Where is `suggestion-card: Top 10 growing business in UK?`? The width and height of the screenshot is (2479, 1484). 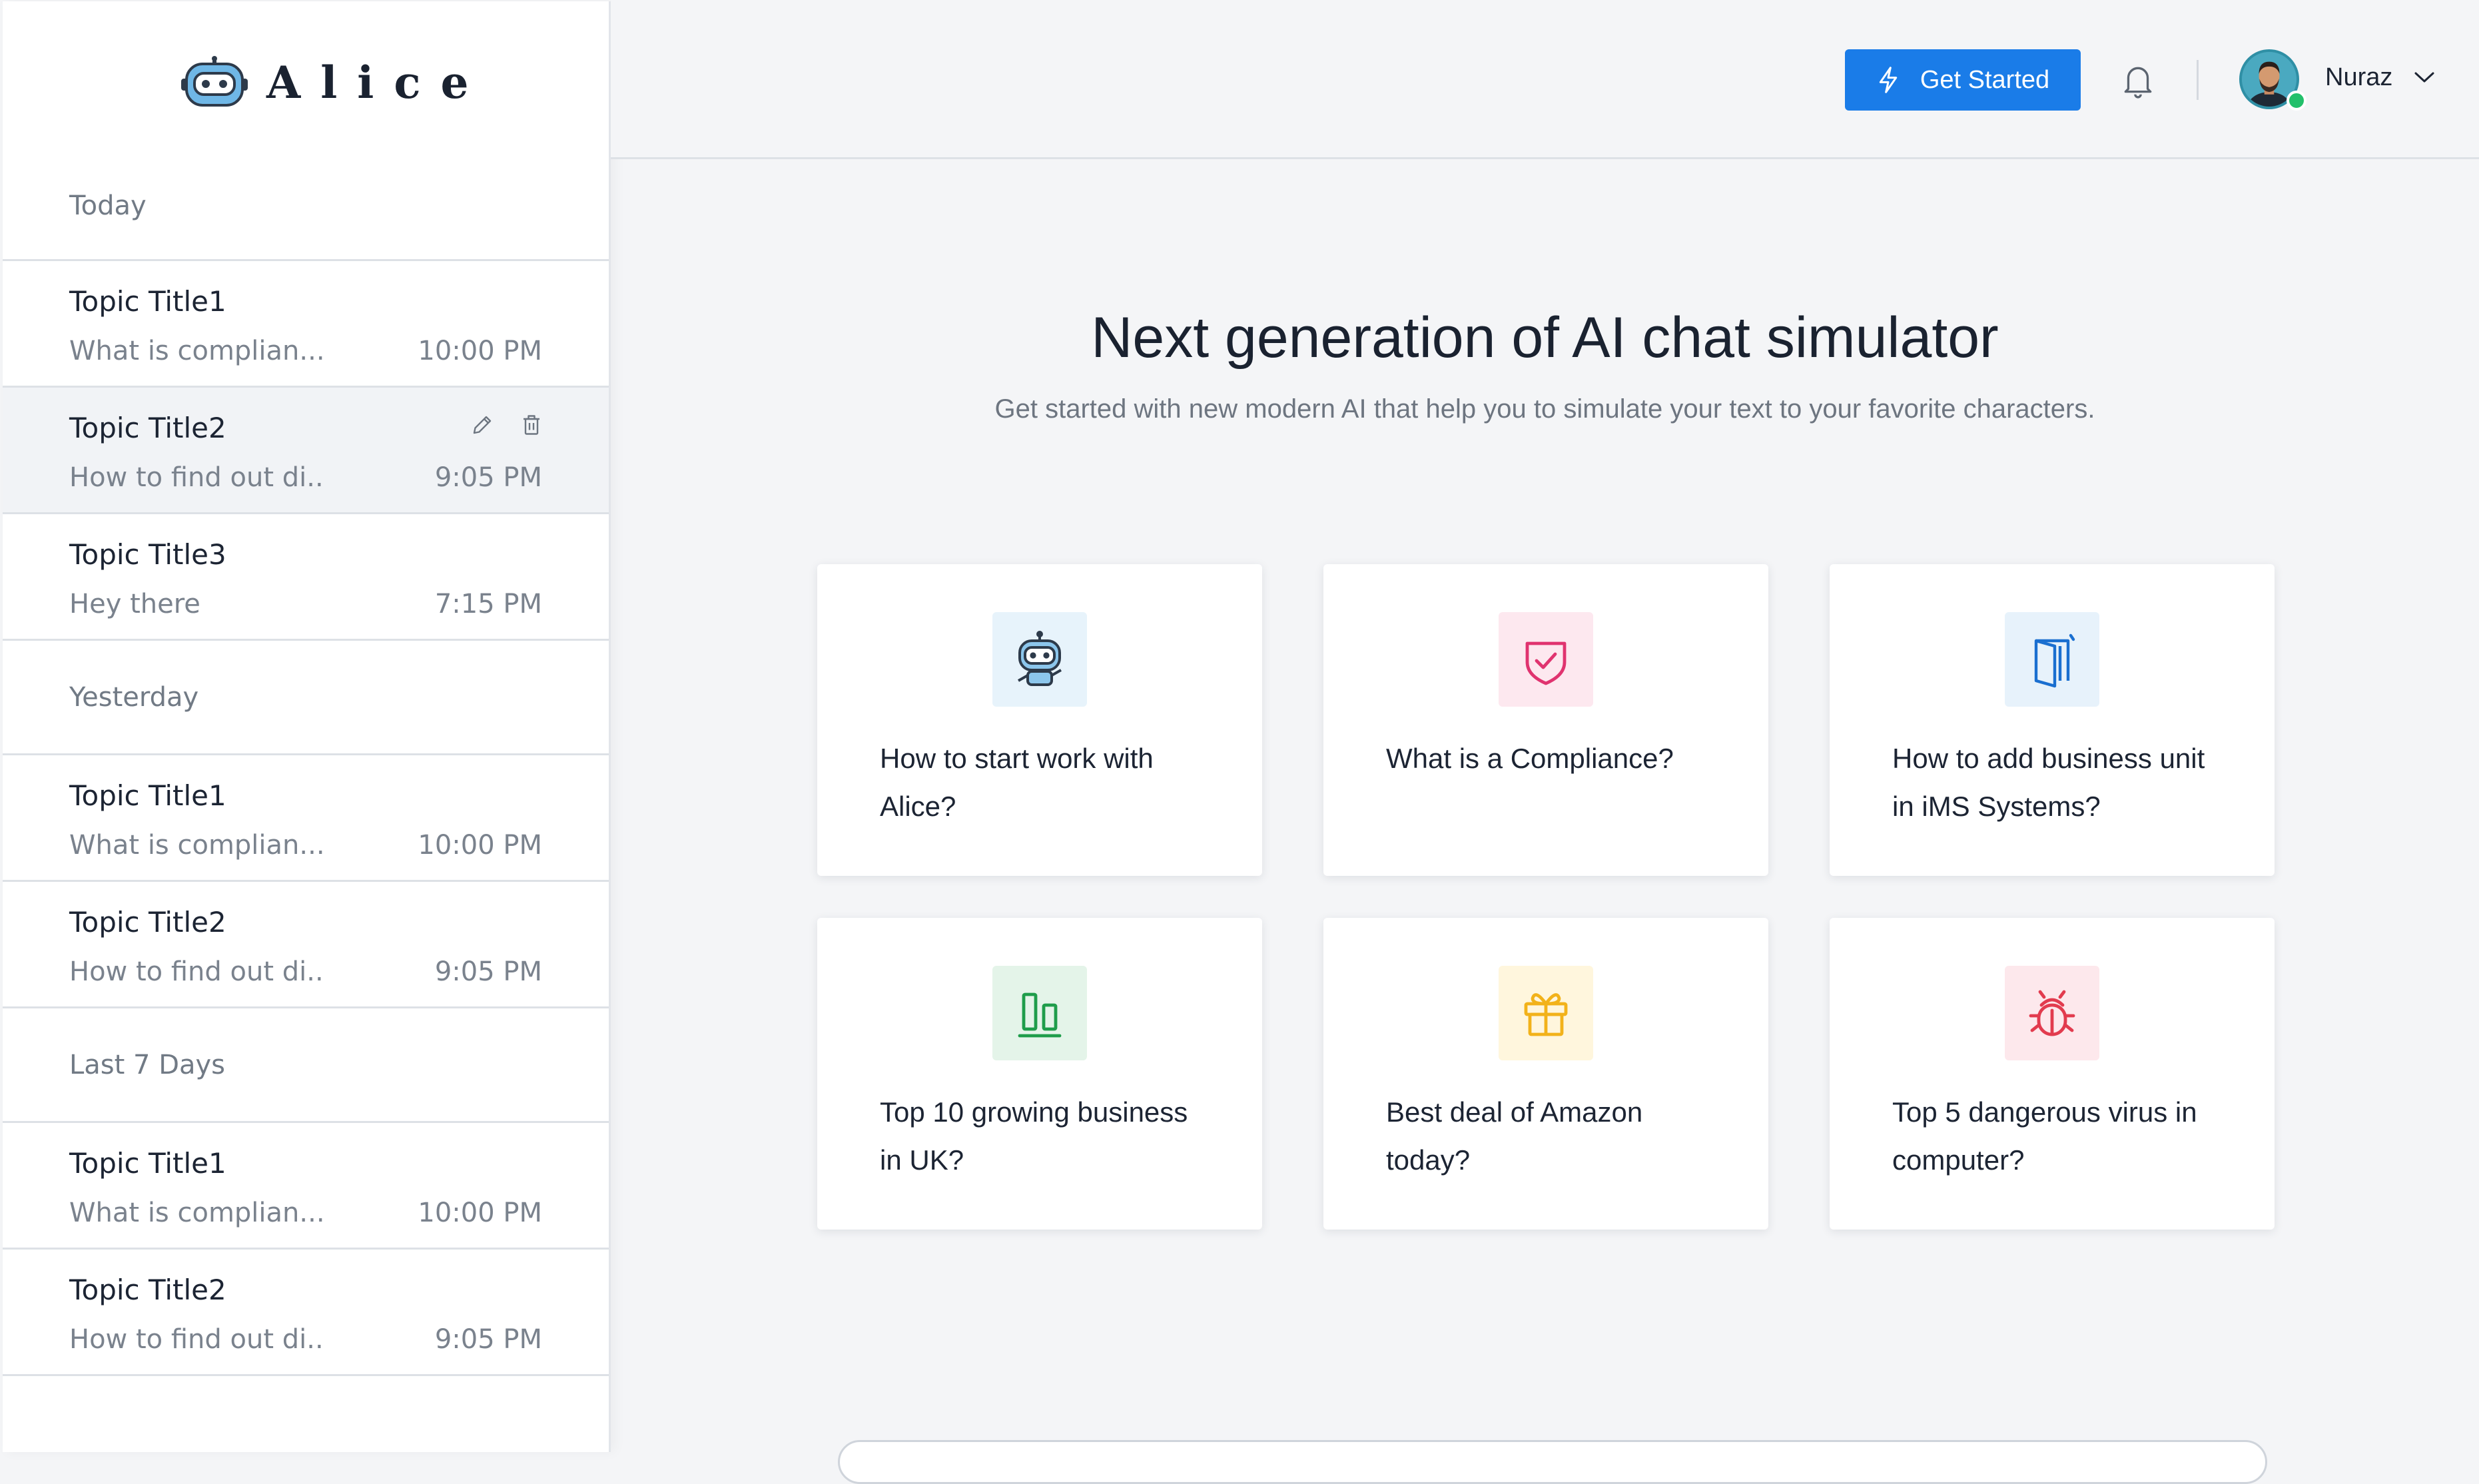 suggestion-card: Top 10 growing business in UK? is located at coordinates (1039, 1074).